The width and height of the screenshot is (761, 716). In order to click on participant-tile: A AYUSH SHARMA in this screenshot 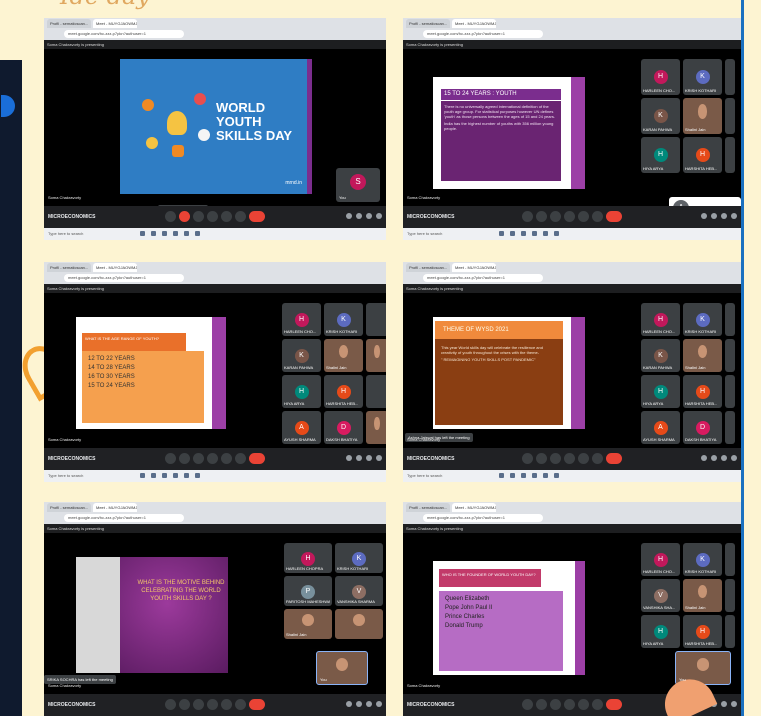, I will do `click(301, 427)`.